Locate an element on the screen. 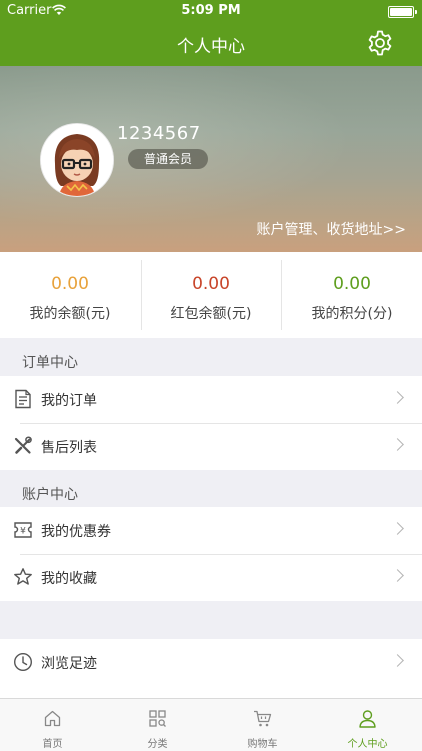 Image resolution: width=422 pixels, height=751 pixels. tab-cart: 购物车 is located at coordinates (262, 725).